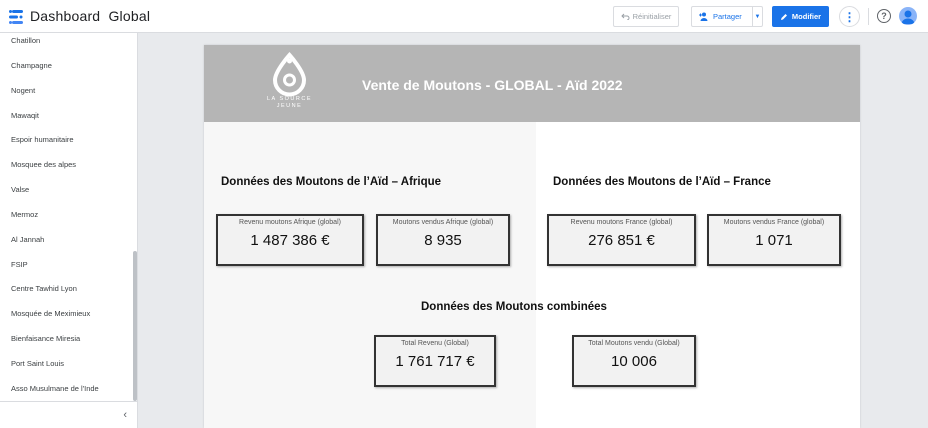 The width and height of the screenshot is (928, 428). Describe the element at coordinates (435, 343) in the screenshot. I see `kpi-label: Total Revenu (Global)` at that location.